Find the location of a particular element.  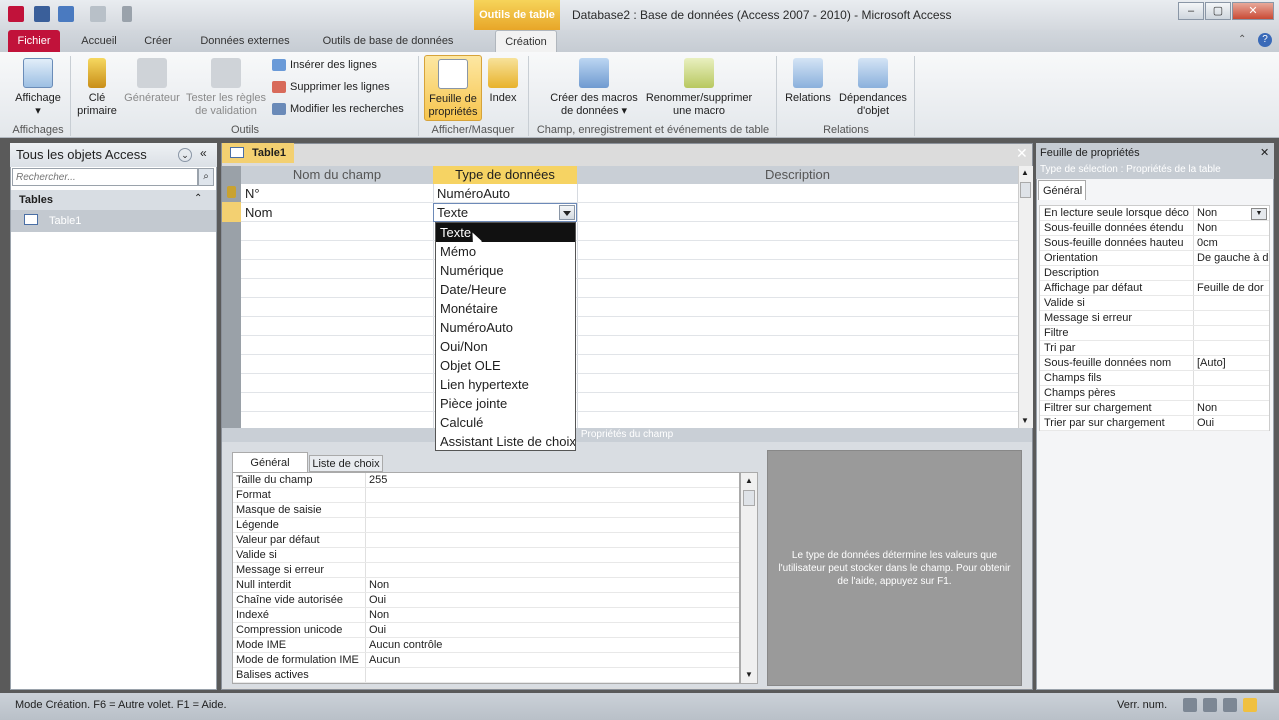

property-row: Légende is located at coordinates (486, 525).